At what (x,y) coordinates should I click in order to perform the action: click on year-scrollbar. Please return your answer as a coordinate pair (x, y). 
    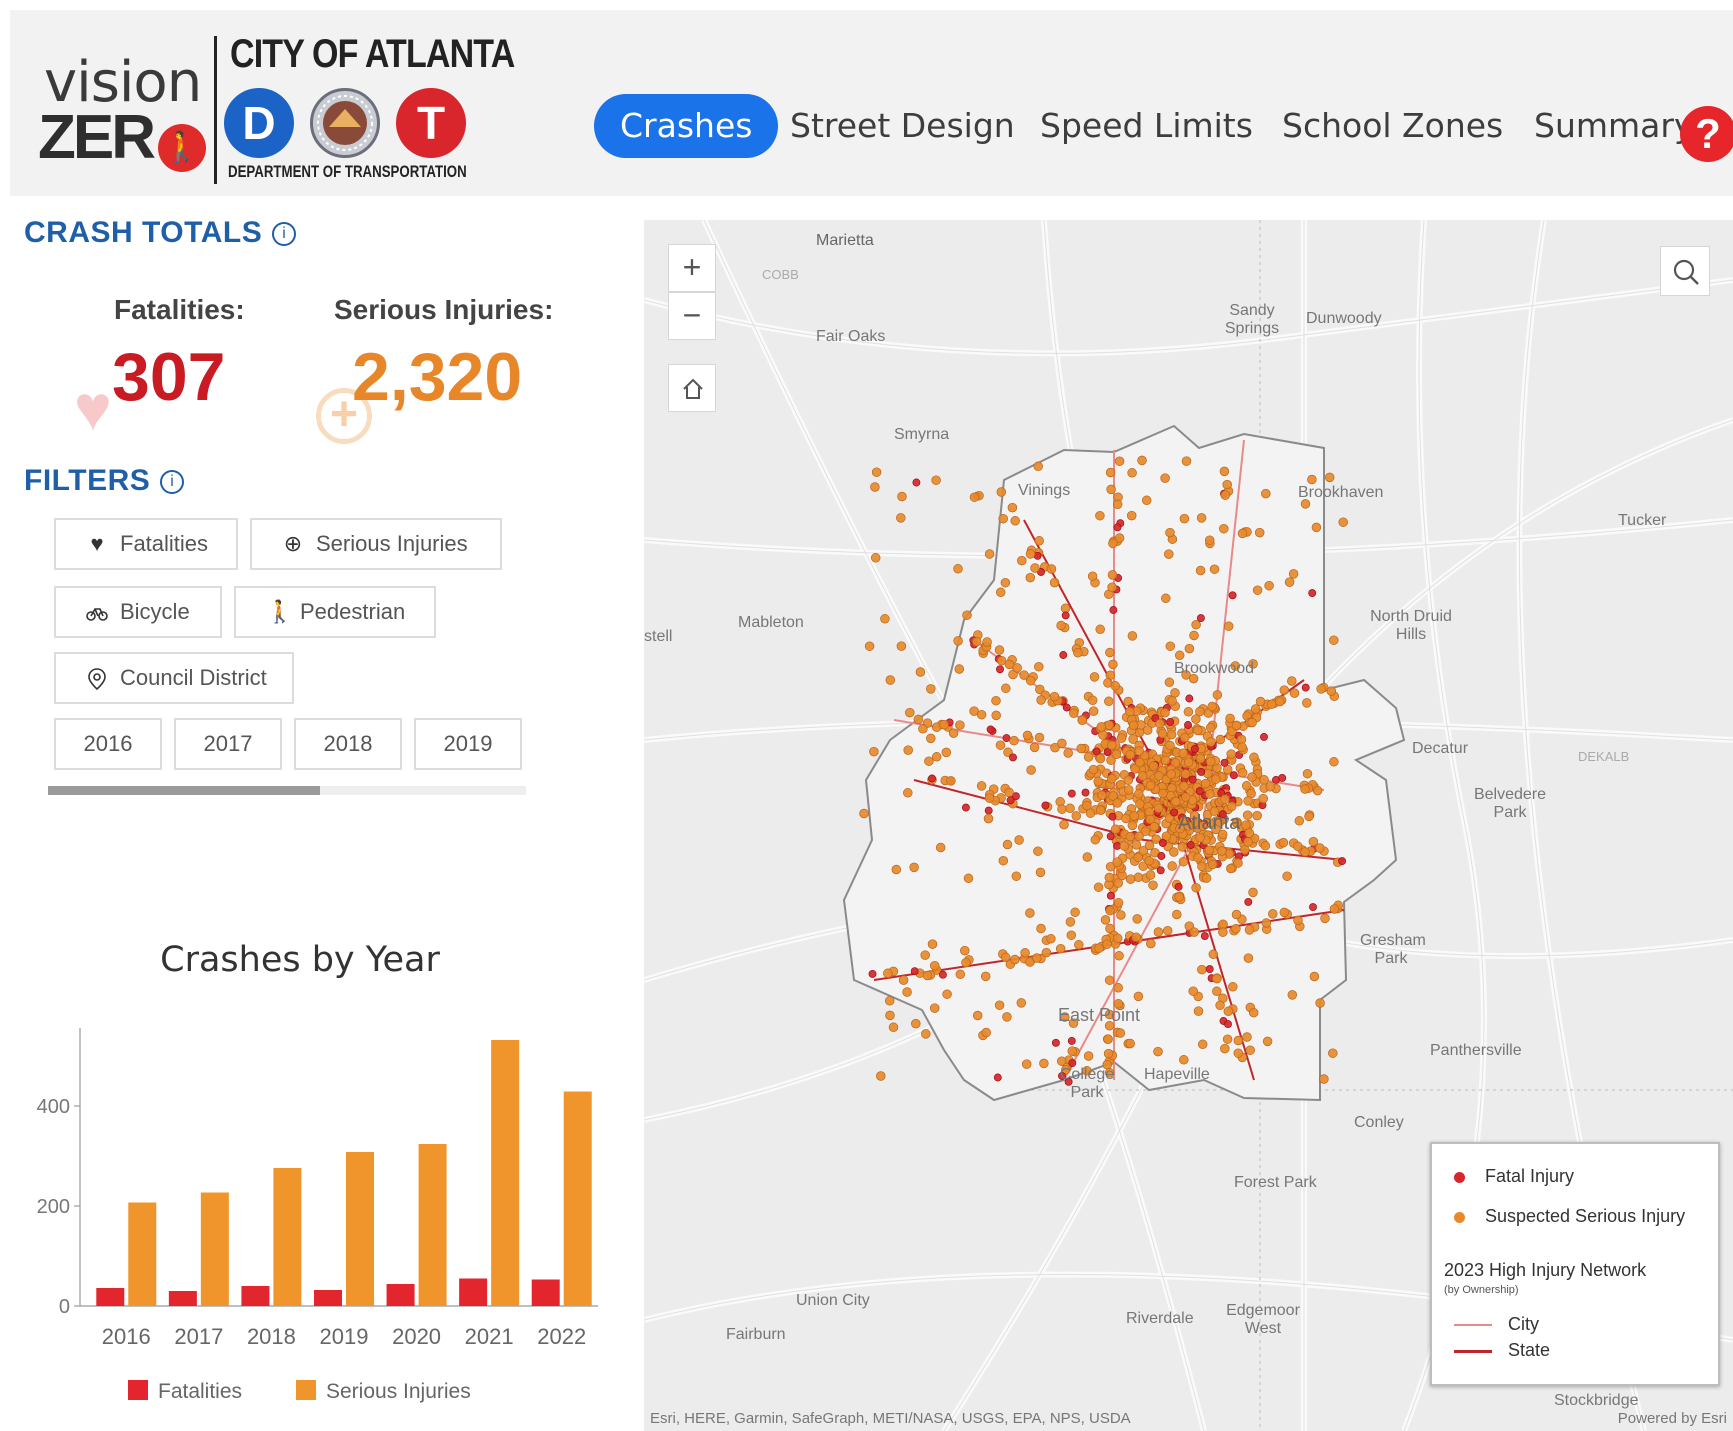
    Looking at the image, I should click on (287, 790).